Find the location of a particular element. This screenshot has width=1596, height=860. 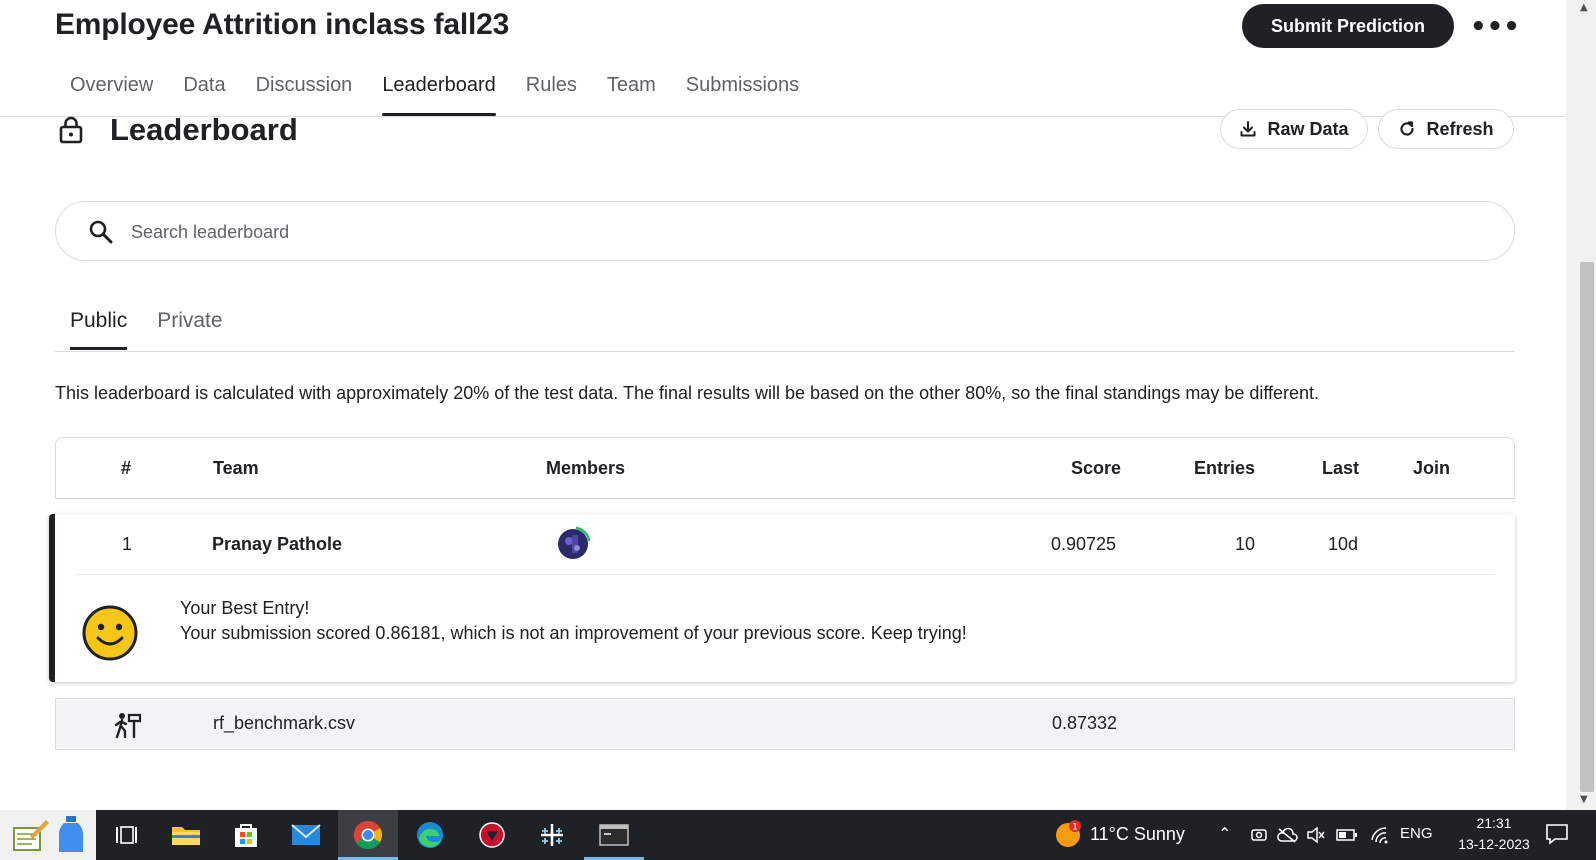

leaderboard-search is located at coordinates (785, 231).